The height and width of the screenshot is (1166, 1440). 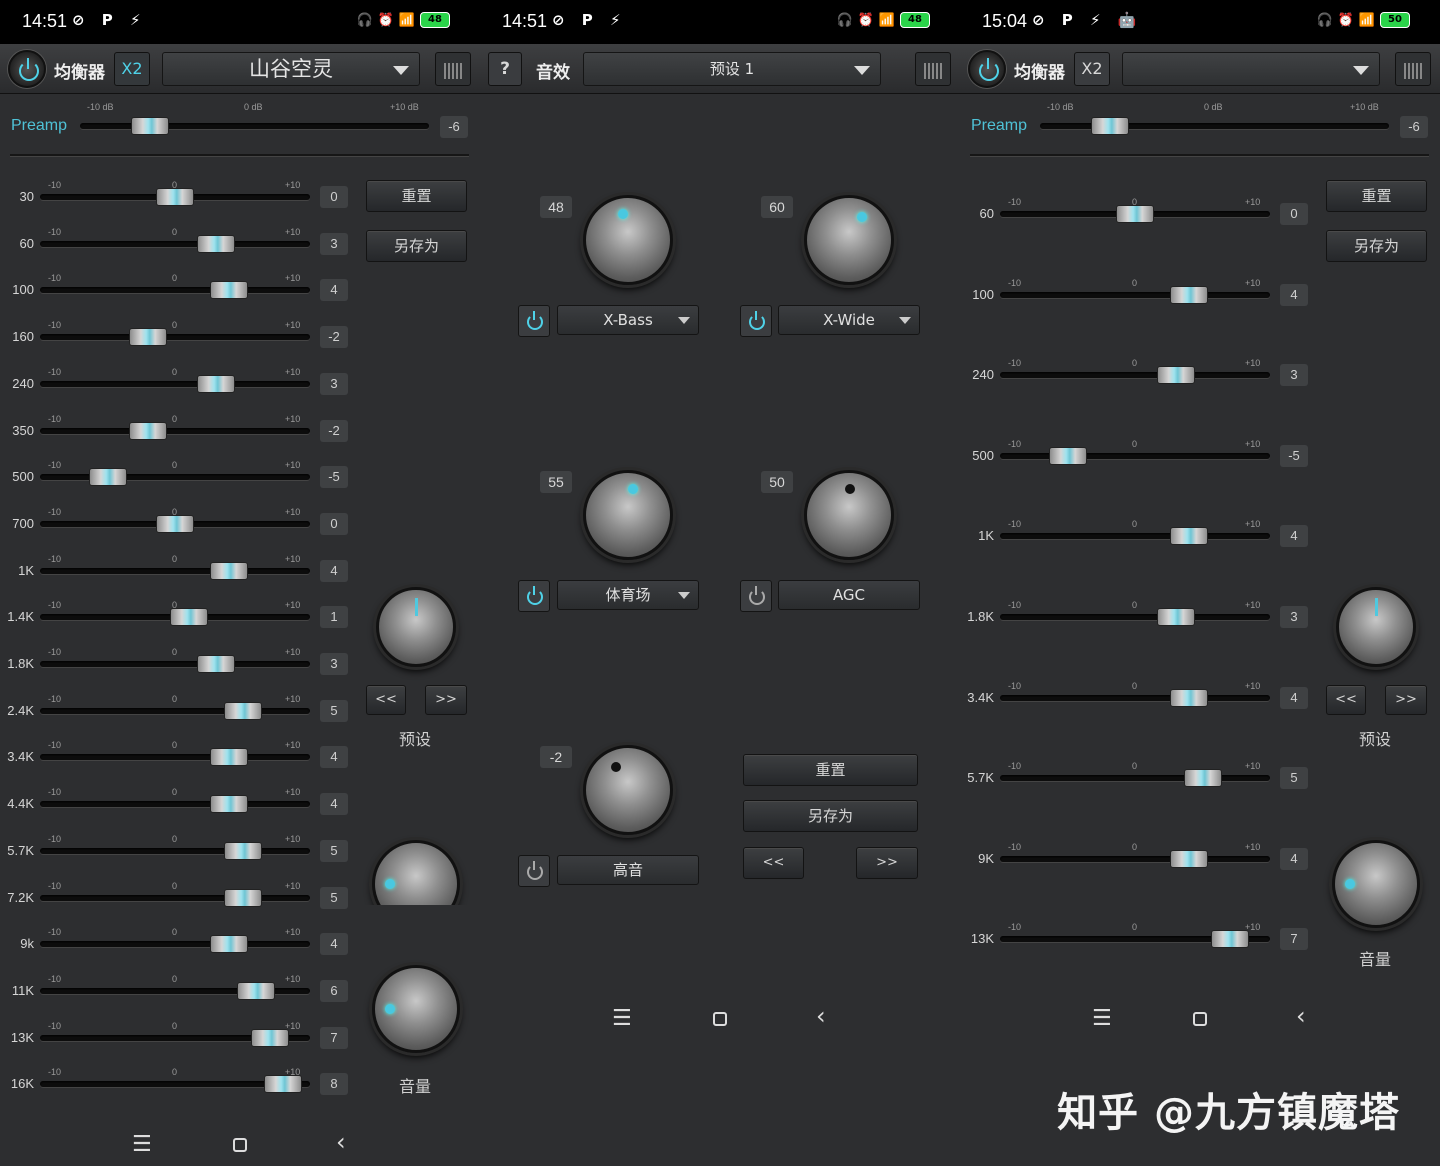 I want to click on stadium-knob, so click(x=628, y=515).